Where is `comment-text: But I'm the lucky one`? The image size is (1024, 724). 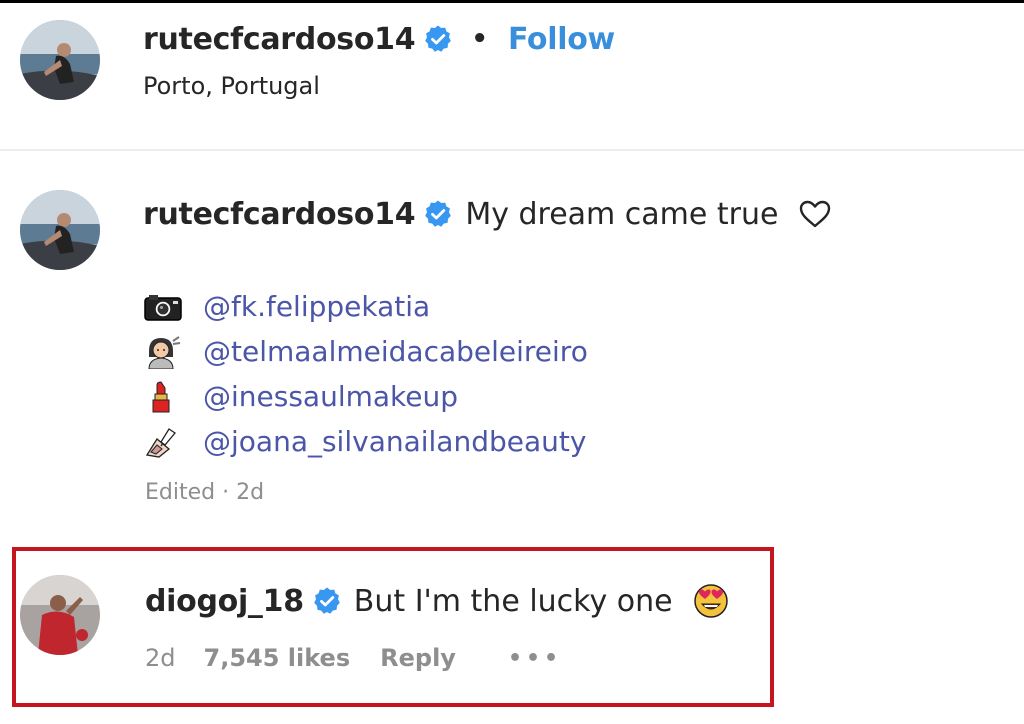
comment-text: But I'm the lucky one is located at coordinates (513, 601).